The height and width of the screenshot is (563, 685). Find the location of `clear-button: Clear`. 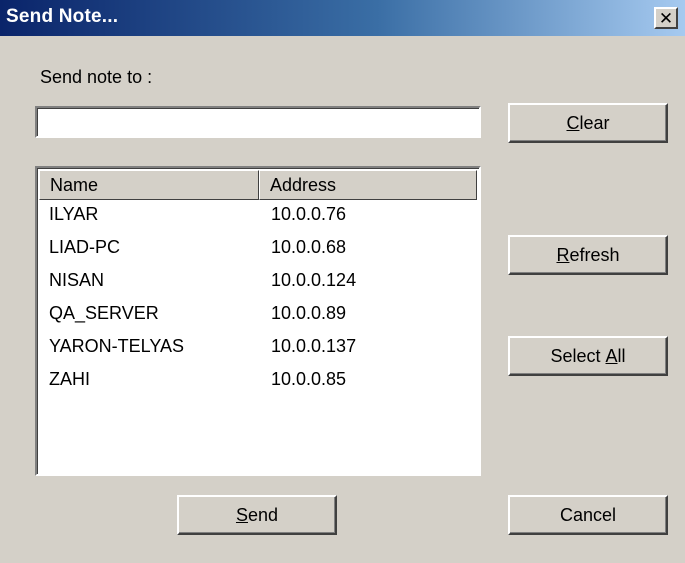

clear-button: Clear is located at coordinates (588, 123).